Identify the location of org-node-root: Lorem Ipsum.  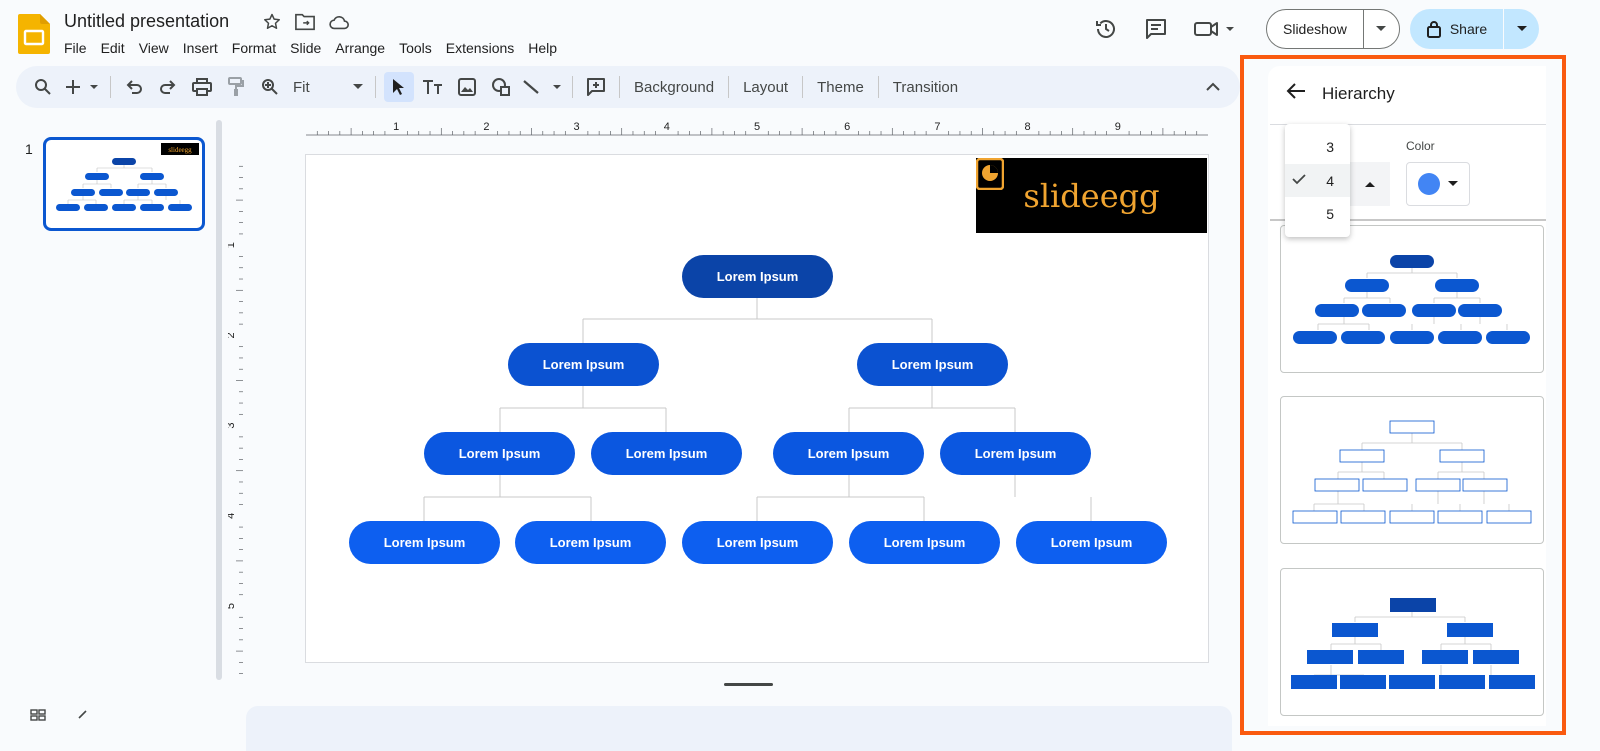
(757, 276).